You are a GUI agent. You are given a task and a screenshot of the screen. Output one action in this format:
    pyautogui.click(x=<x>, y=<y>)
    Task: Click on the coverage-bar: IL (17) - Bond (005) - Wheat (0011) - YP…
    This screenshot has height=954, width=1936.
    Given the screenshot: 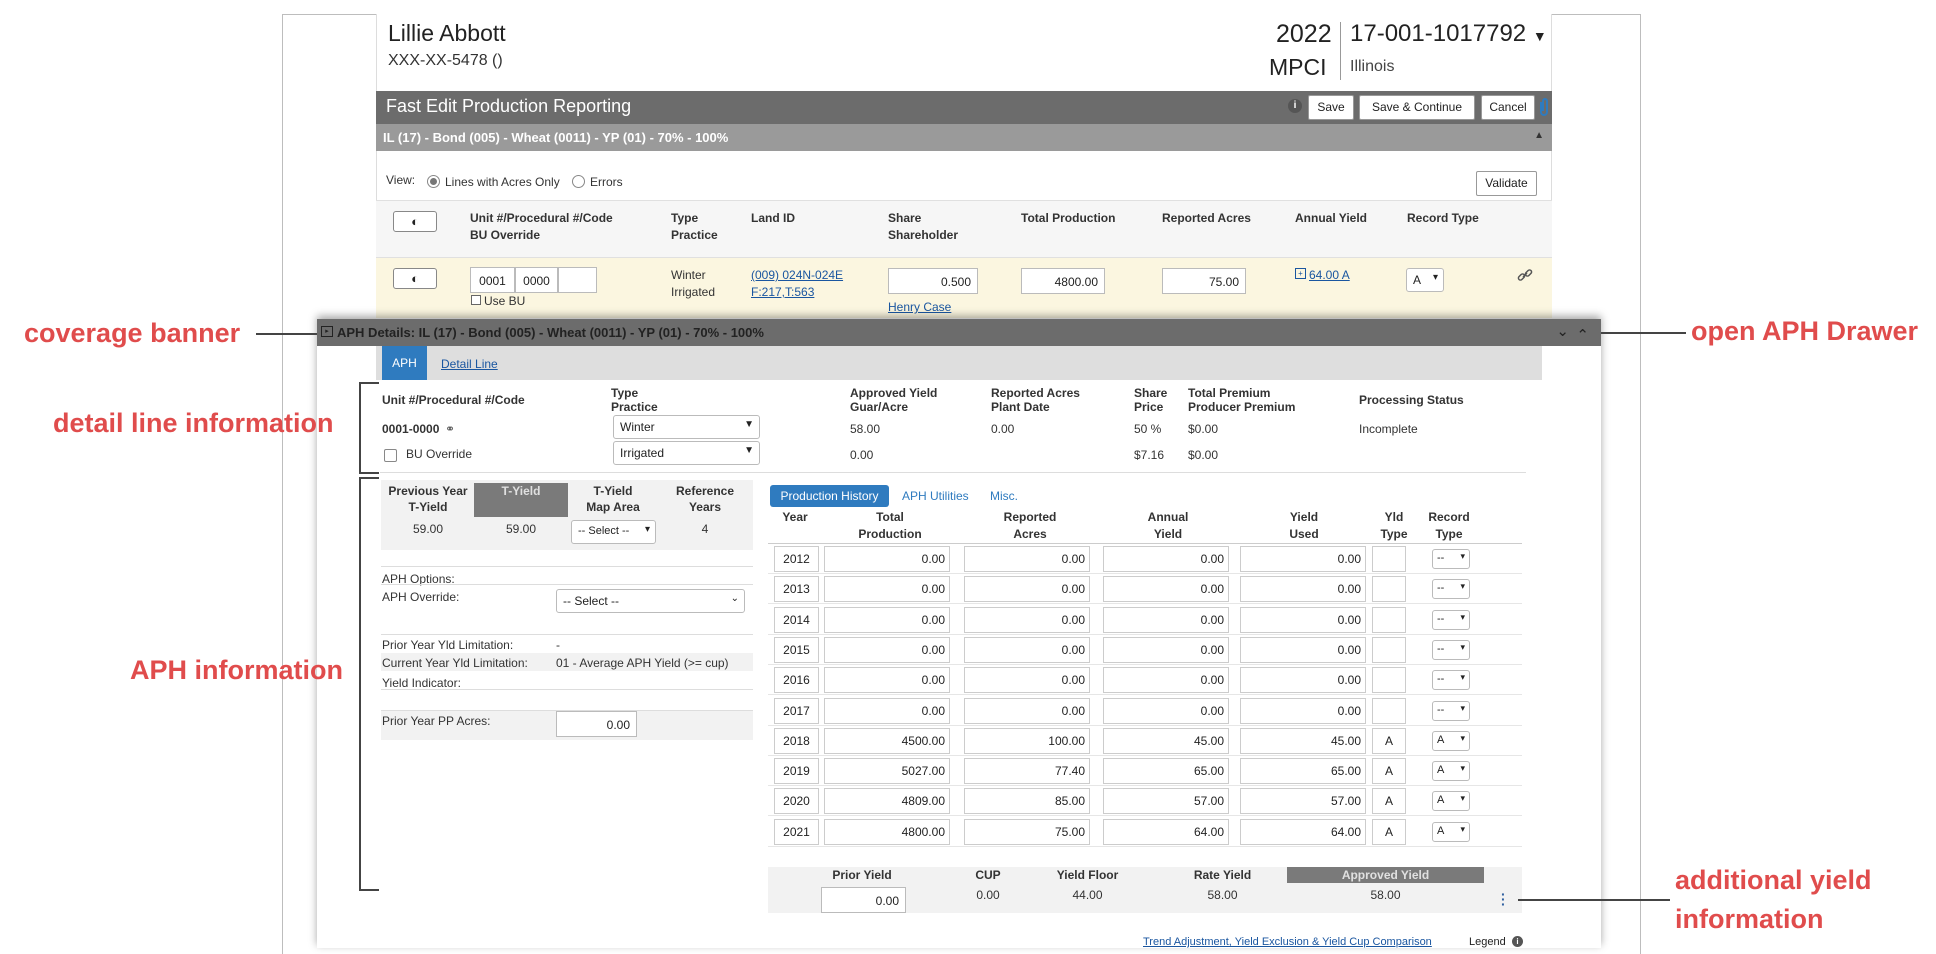 What is the action you would take?
    pyautogui.click(x=964, y=137)
    